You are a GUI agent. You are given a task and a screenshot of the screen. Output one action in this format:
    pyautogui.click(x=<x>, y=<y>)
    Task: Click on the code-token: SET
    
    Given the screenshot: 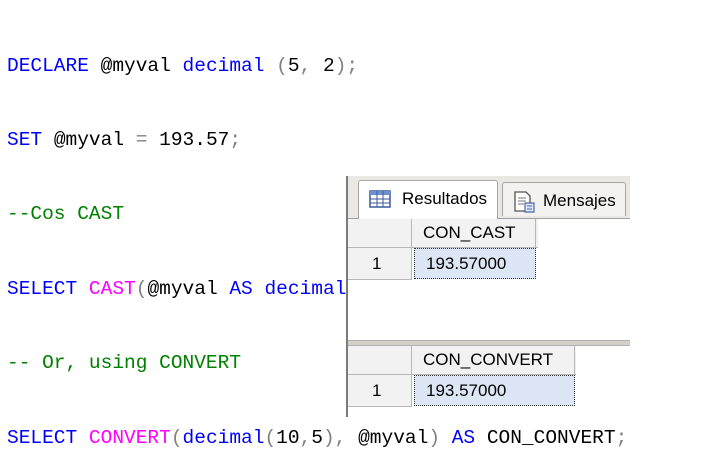 What is the action you would take?
    pyautogui.click(x=25, y=139)
    